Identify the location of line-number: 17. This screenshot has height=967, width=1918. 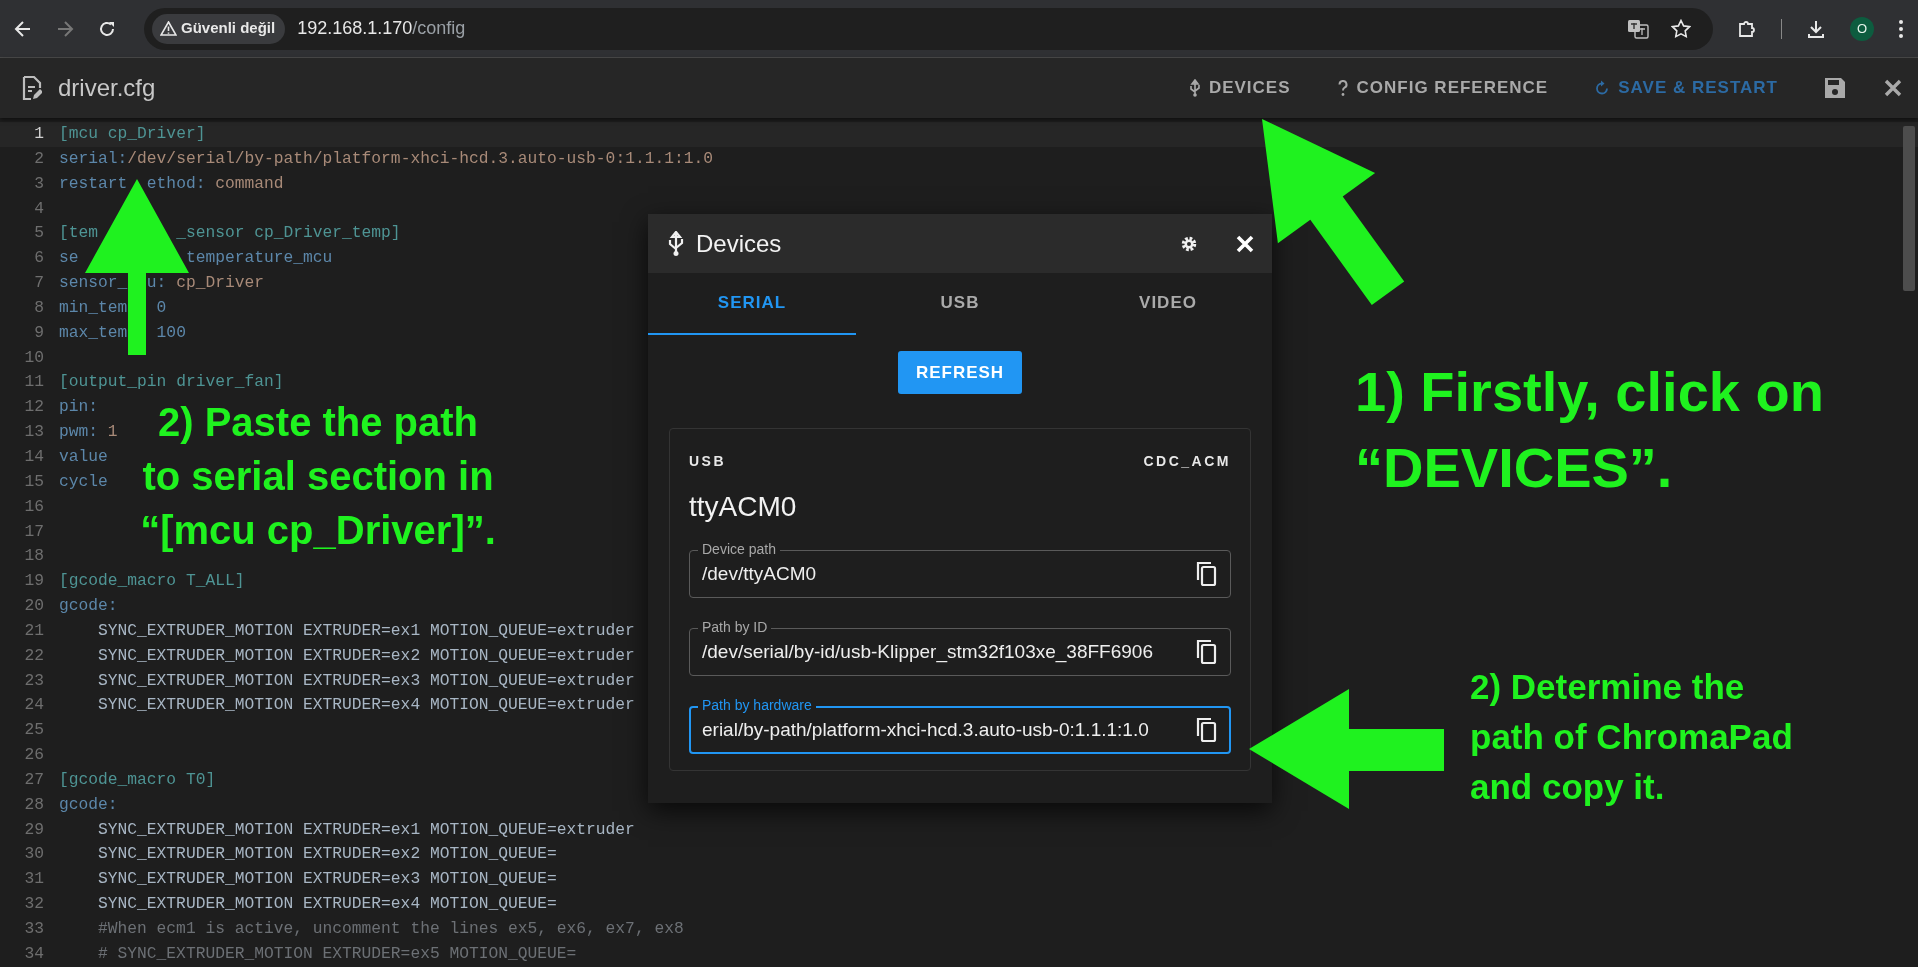
(33, 531).